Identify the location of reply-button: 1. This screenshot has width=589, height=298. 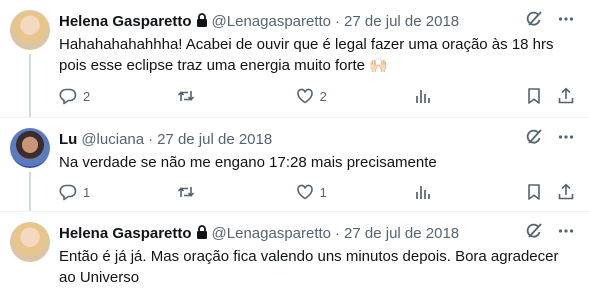
(118, 192).